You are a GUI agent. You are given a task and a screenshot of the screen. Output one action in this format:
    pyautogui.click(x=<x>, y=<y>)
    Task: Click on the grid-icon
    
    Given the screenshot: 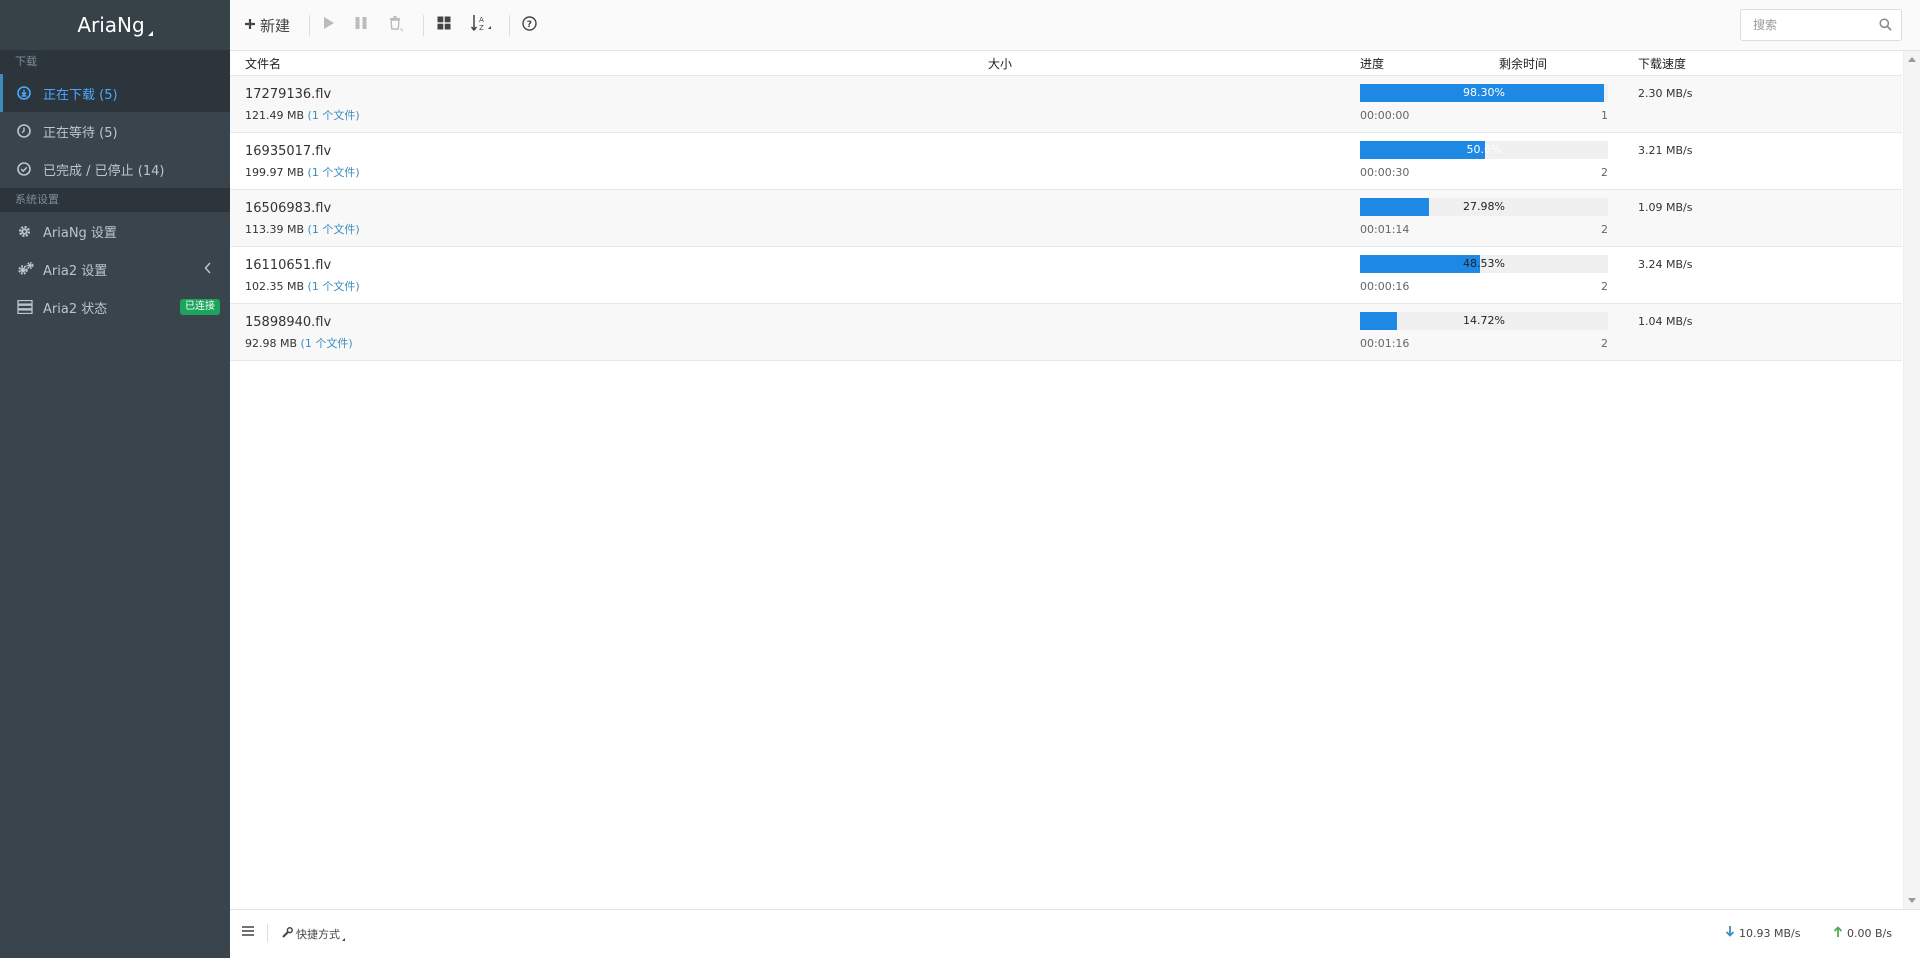 What is the action you would take?
    pyautogui.click(x=444, y=25)
    